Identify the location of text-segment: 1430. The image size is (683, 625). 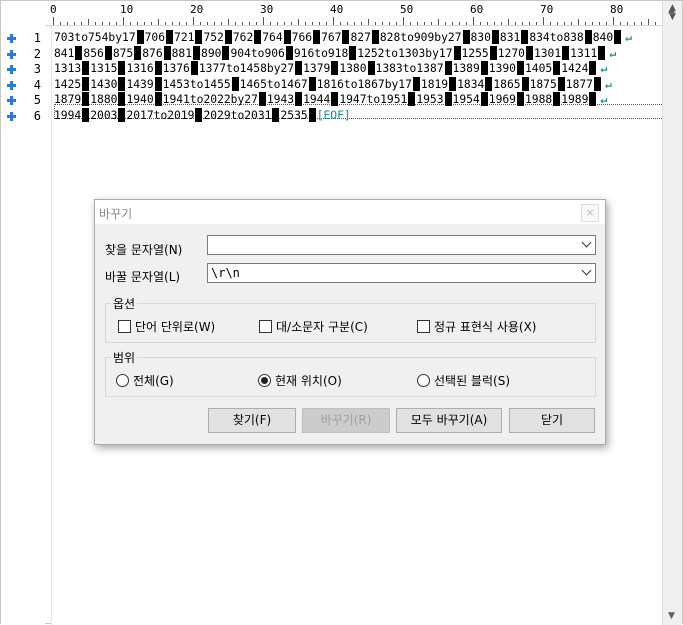
(104, 84).